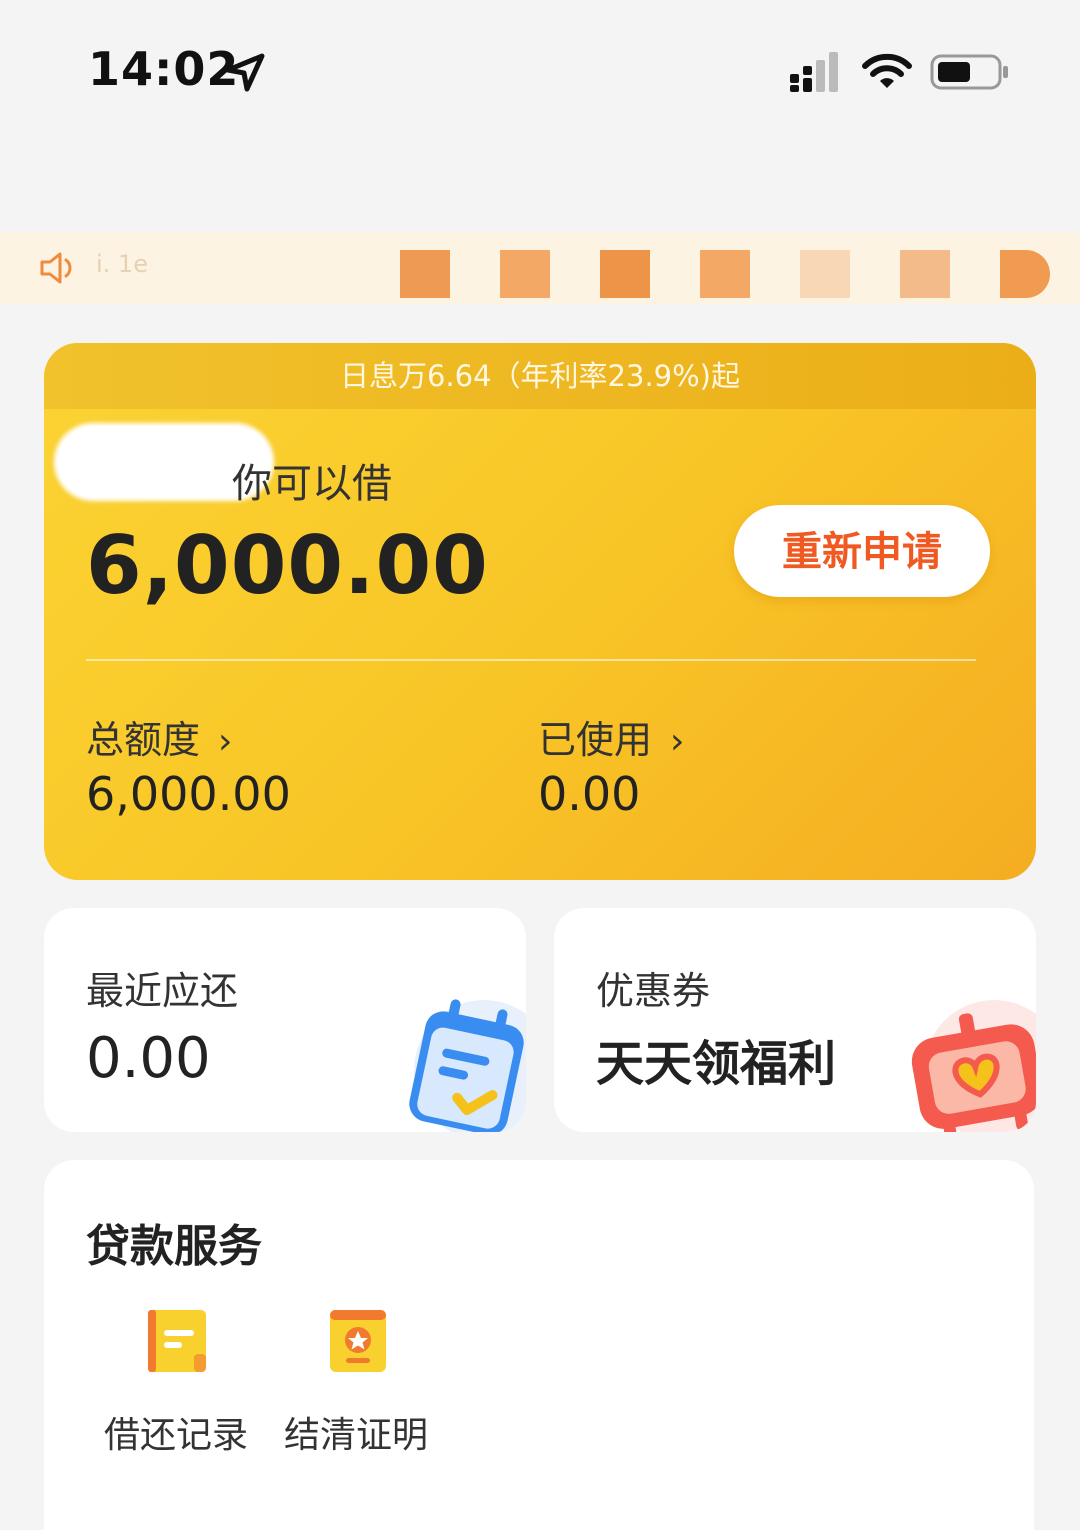 The image size is (1080, 1530). I want to click on used-amount-label: 已使用, so click(595, 740).